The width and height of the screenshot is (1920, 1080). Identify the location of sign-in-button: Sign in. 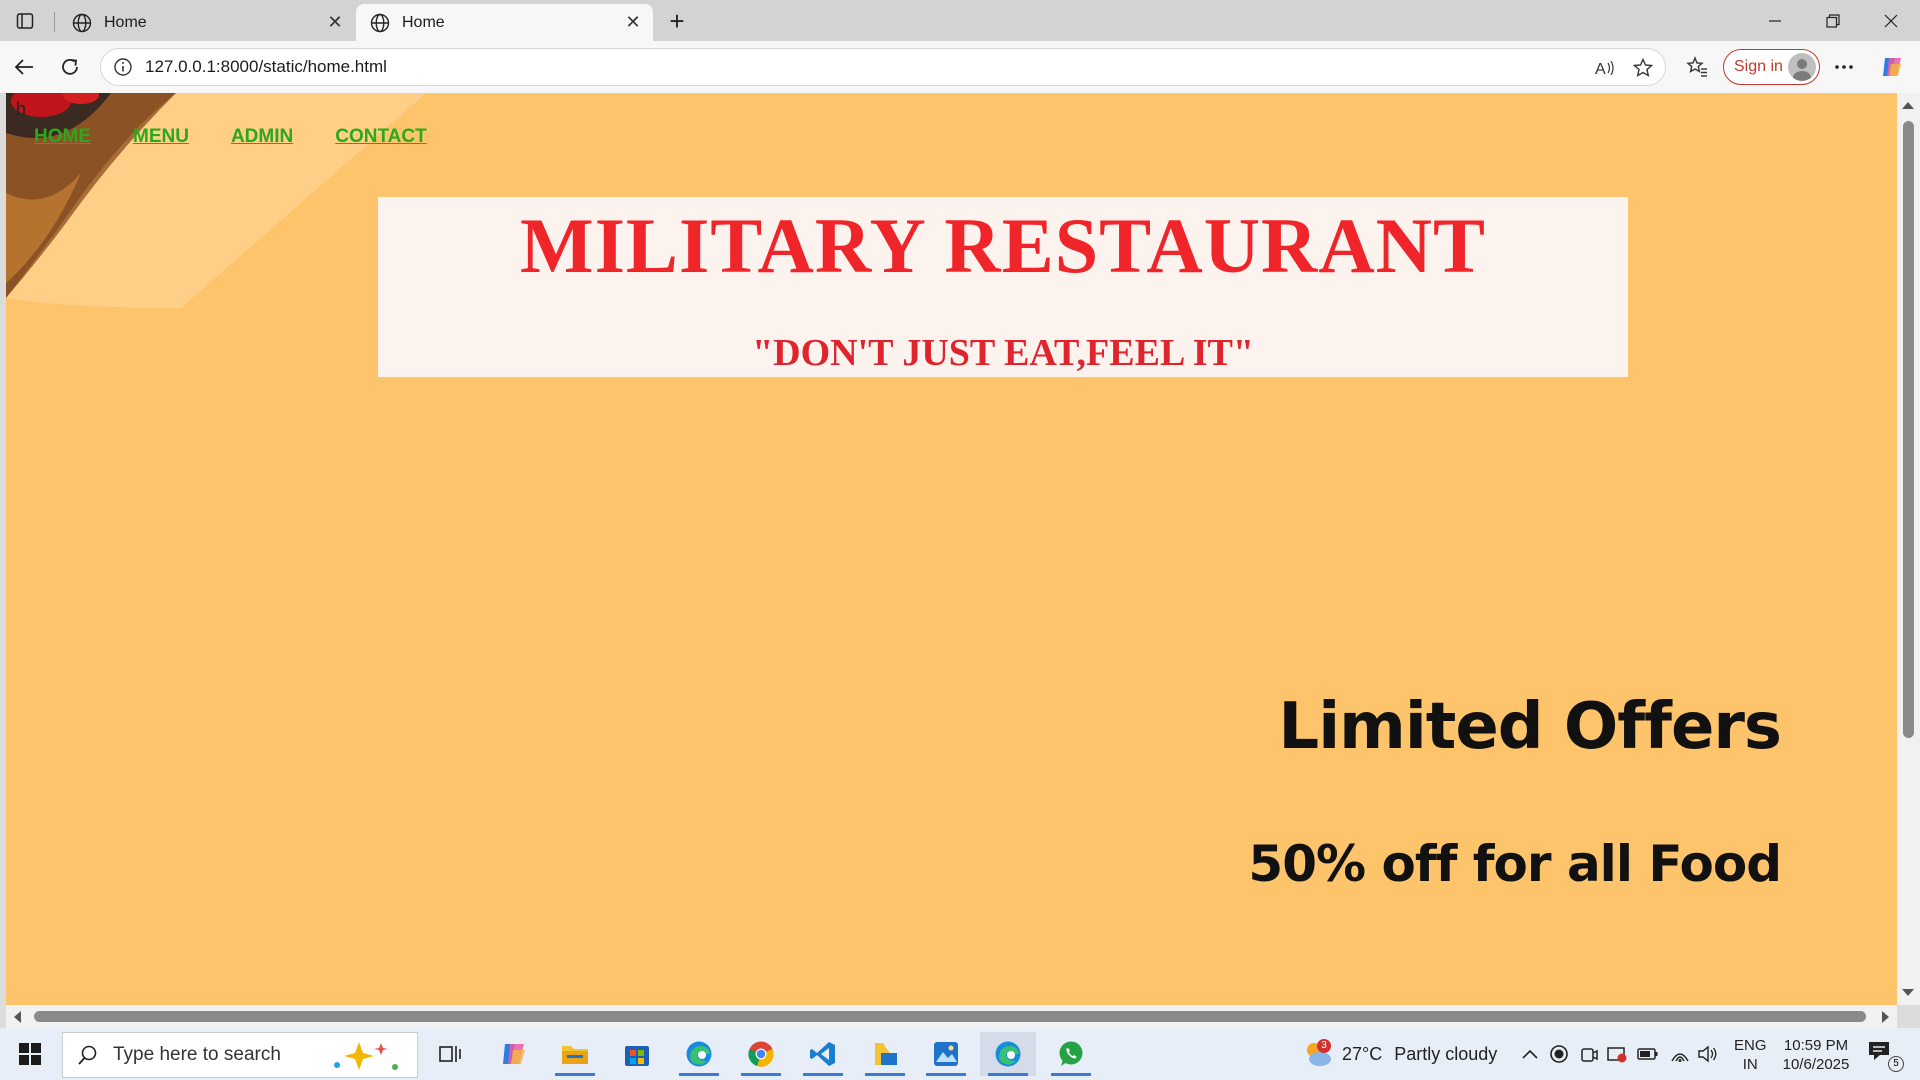
(1771, 67).